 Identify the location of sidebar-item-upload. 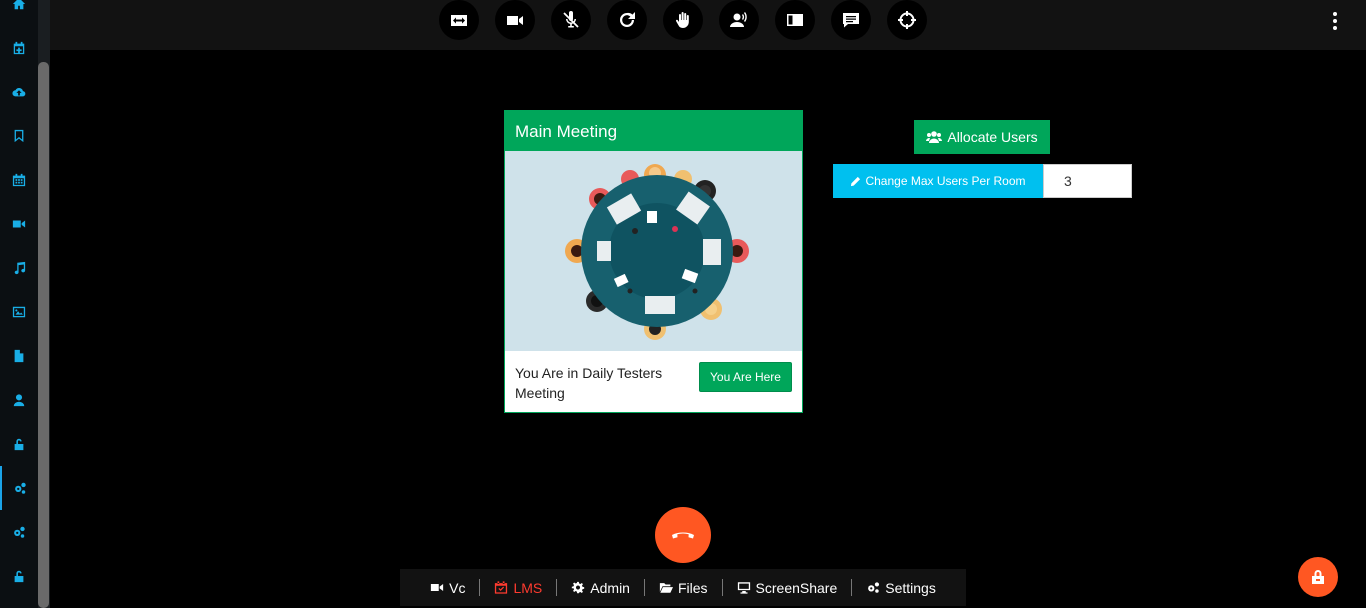
(19, 92).